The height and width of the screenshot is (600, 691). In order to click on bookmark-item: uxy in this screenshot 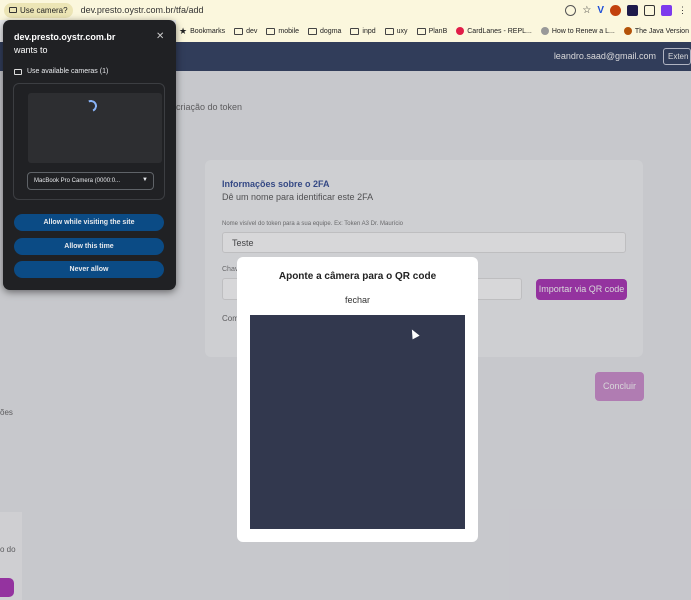, I will do `click(396, 31)`.